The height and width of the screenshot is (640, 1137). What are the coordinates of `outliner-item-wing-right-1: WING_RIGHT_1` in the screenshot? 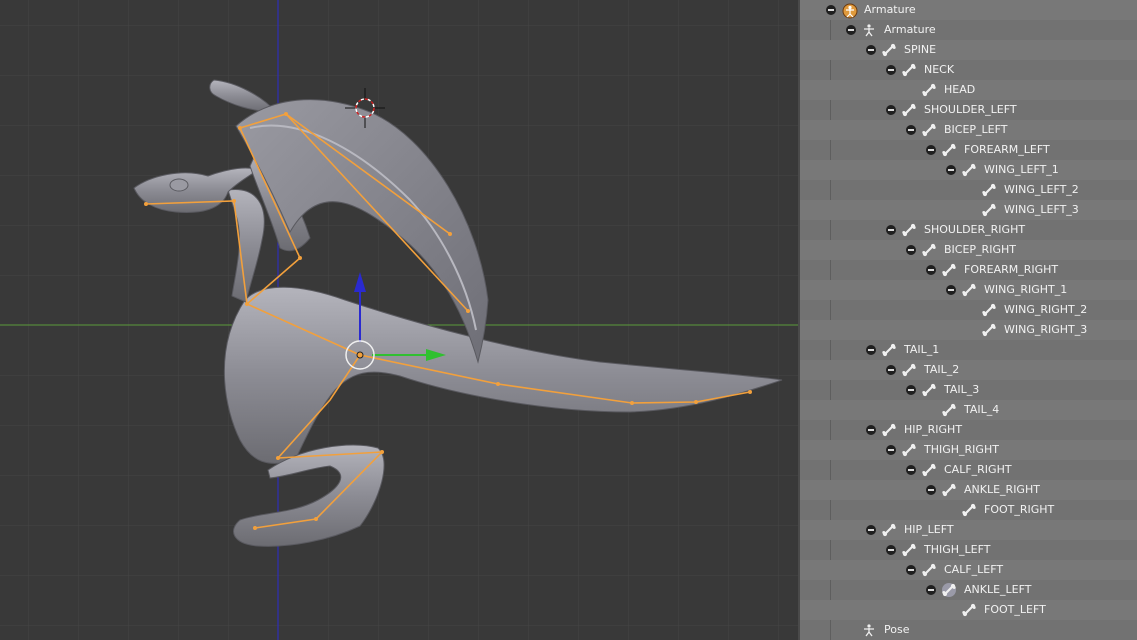 It's located at (968, 290).